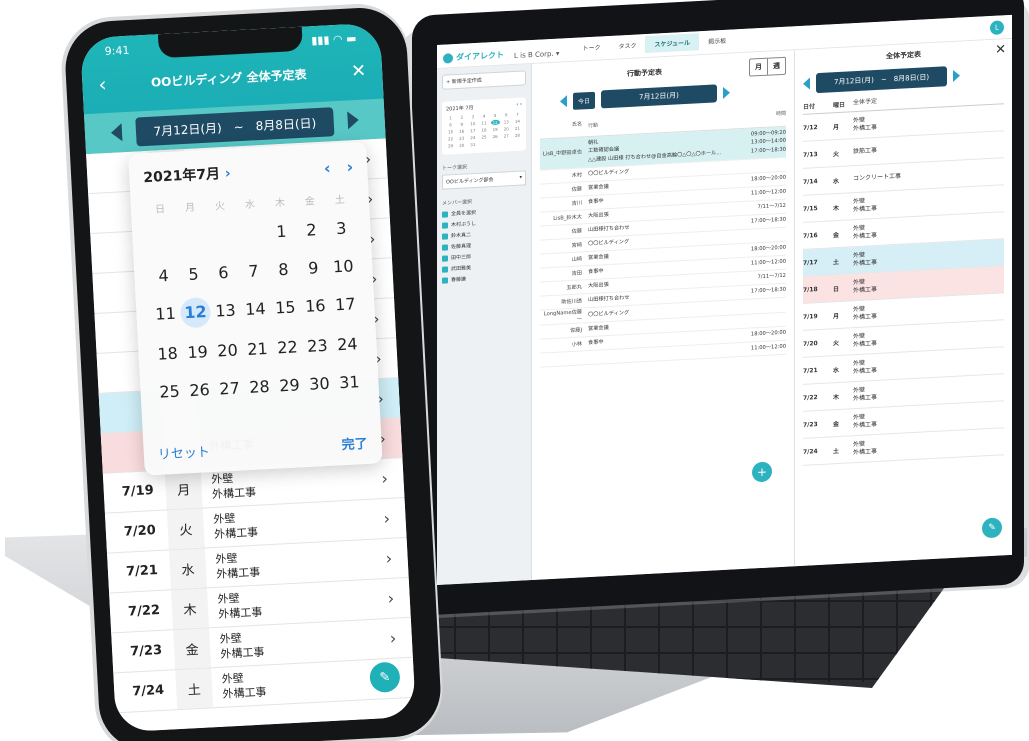 Image resolution: width=1029 pixels, height=741 pixels. Describe the element at coordinates (484, 277) in the screenshot. I see `member-item: 春藤謙` at that location.